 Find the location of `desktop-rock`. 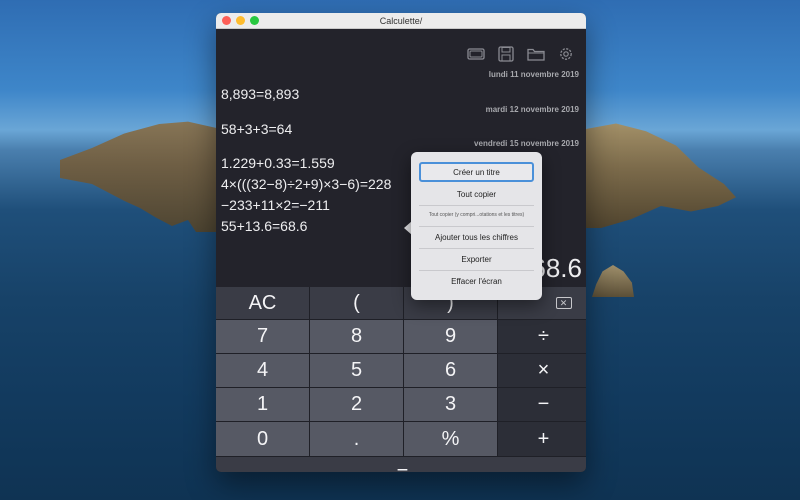

desktop-rock is located at coordinates (613, 281).